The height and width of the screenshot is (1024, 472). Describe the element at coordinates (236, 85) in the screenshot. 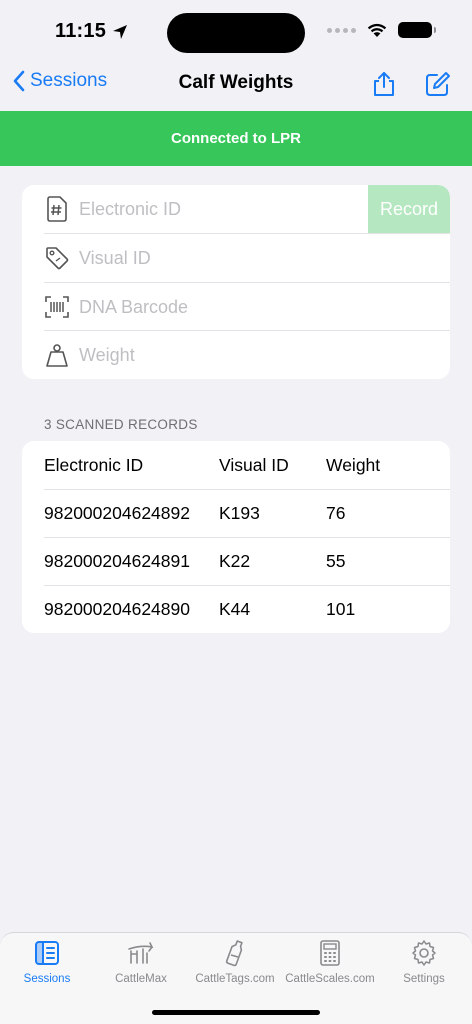

I see `navigation-bar: Sessions Calf Weights` at that location.